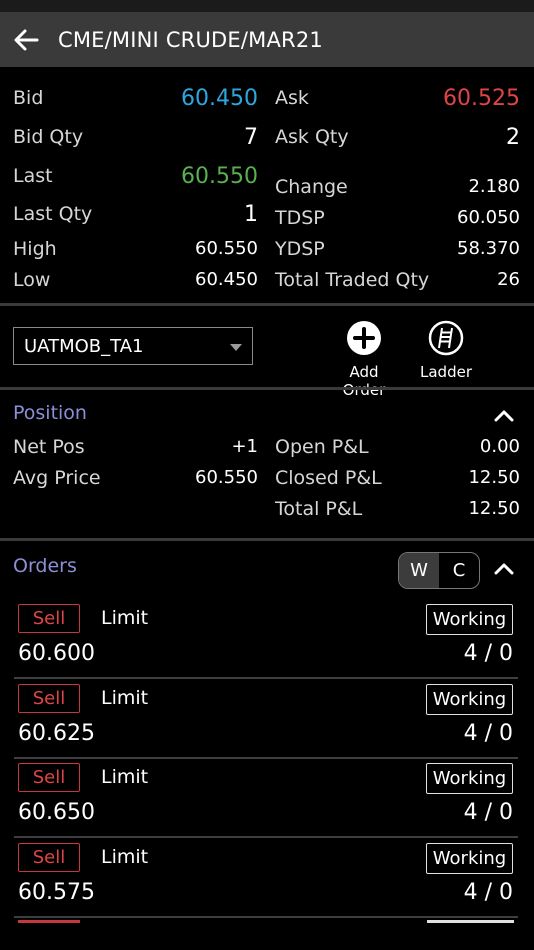  Describe the element at coordinates (226, 248) in the screenshot. I see `high-value: 60.550` at that location.